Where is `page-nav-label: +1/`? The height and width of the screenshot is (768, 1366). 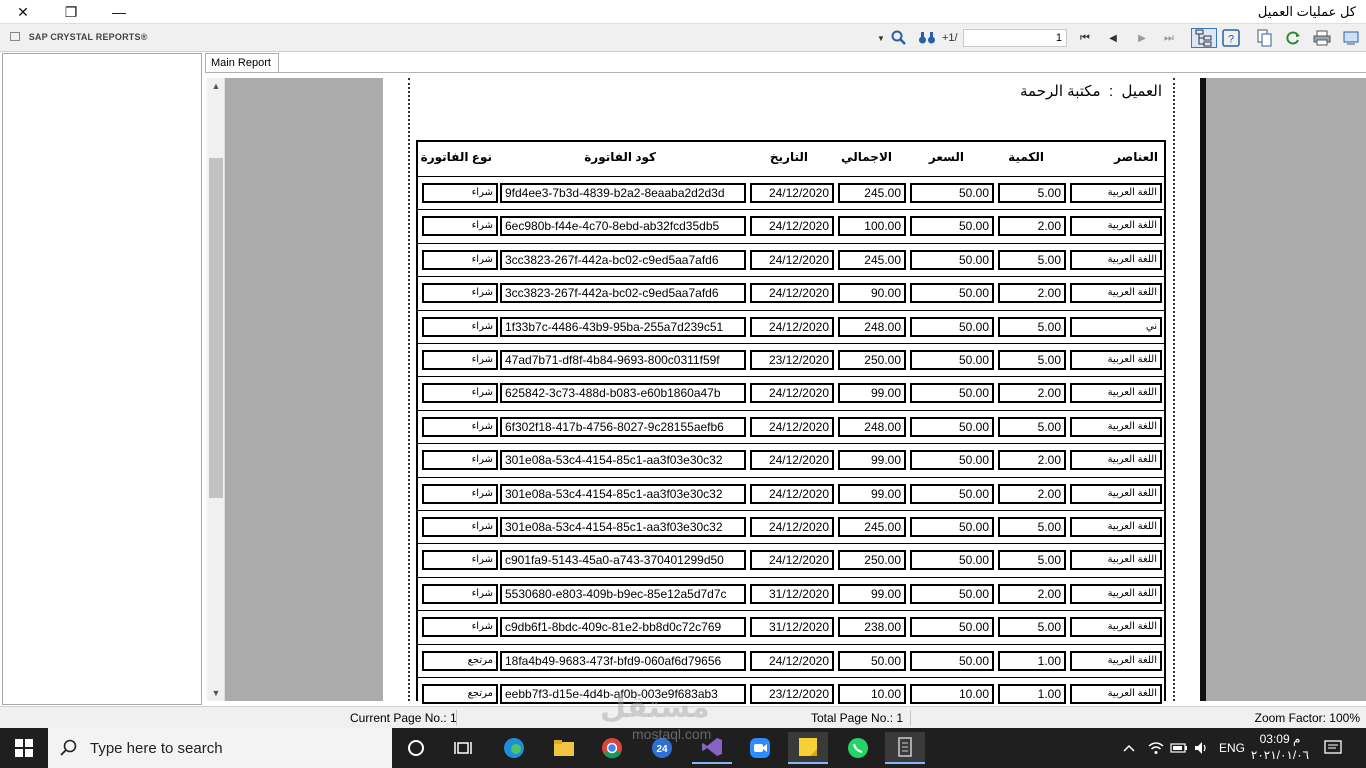
page-nav-label: +1/ is located at coordinates (950, 38).